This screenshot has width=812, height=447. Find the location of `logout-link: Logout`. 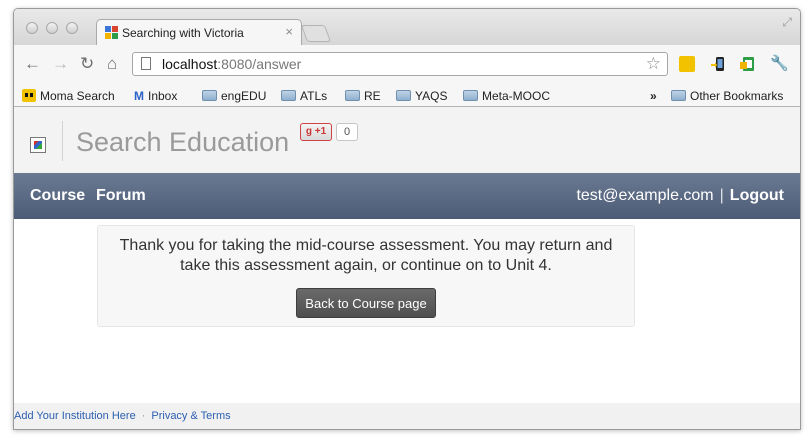

logout-link: Logout is located at coordinates (757, 195).